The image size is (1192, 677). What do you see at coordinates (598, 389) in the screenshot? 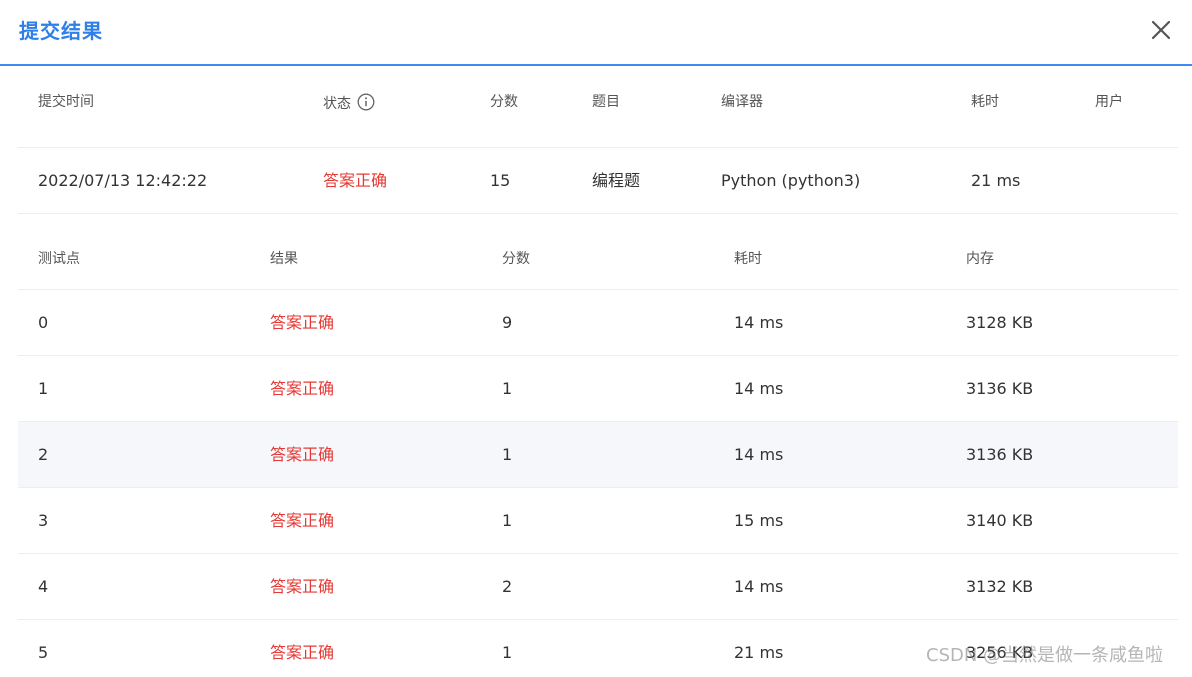
I see `table-row: 1 答案正确 1 14 ms 3136 KB` at bounding box center [598, 389].